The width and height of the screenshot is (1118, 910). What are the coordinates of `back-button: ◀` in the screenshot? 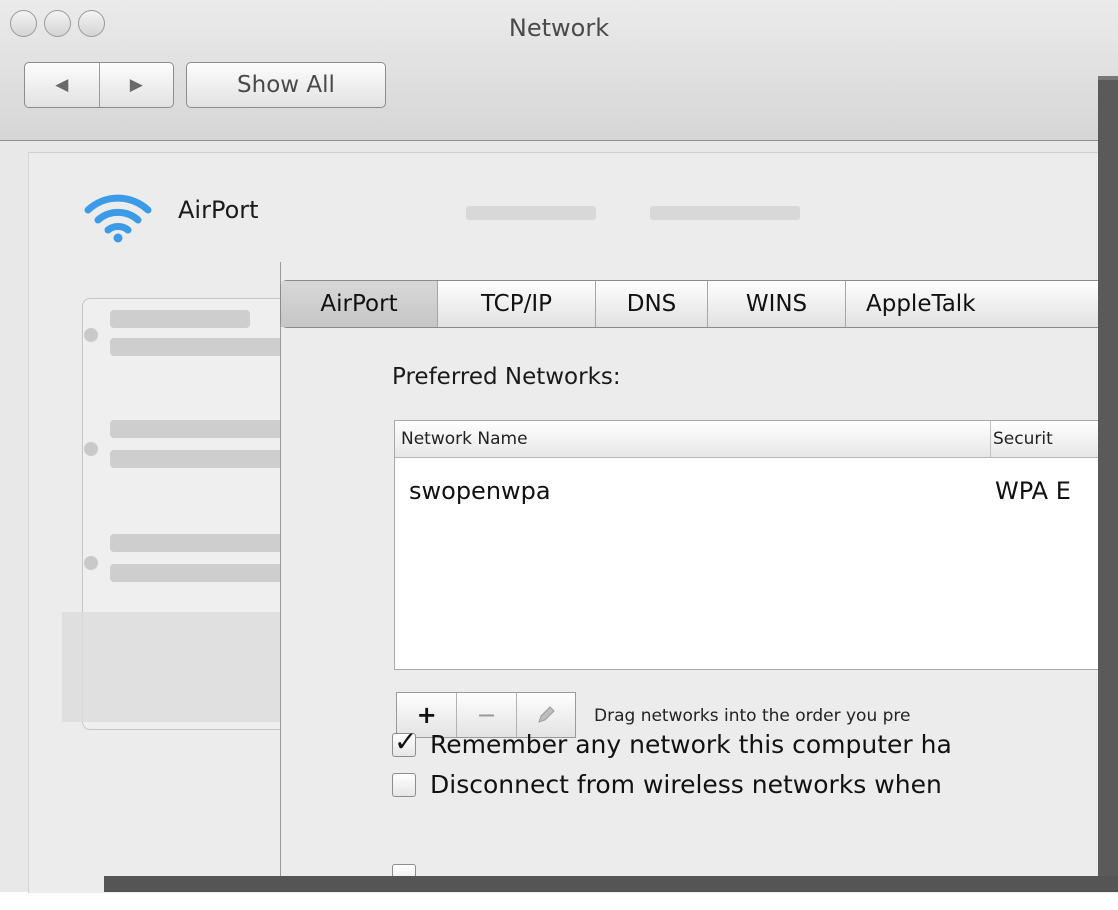 It's located at (62, 85).